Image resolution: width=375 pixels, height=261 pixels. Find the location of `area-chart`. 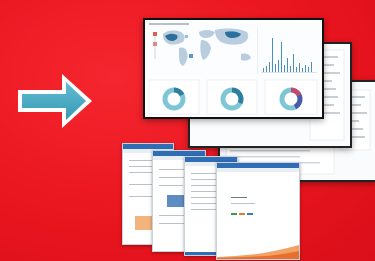

area-chart is located at coordinates (258, 252).